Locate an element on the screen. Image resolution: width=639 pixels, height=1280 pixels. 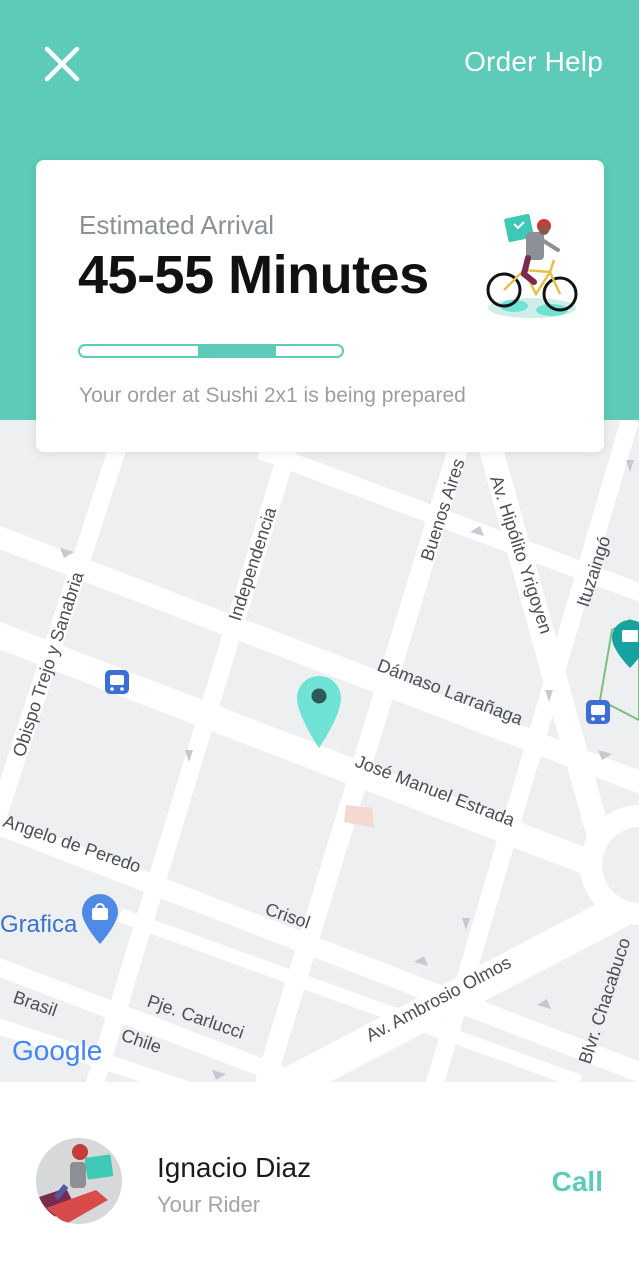
shopping-pin-icon is located at coordinates (100, 919).